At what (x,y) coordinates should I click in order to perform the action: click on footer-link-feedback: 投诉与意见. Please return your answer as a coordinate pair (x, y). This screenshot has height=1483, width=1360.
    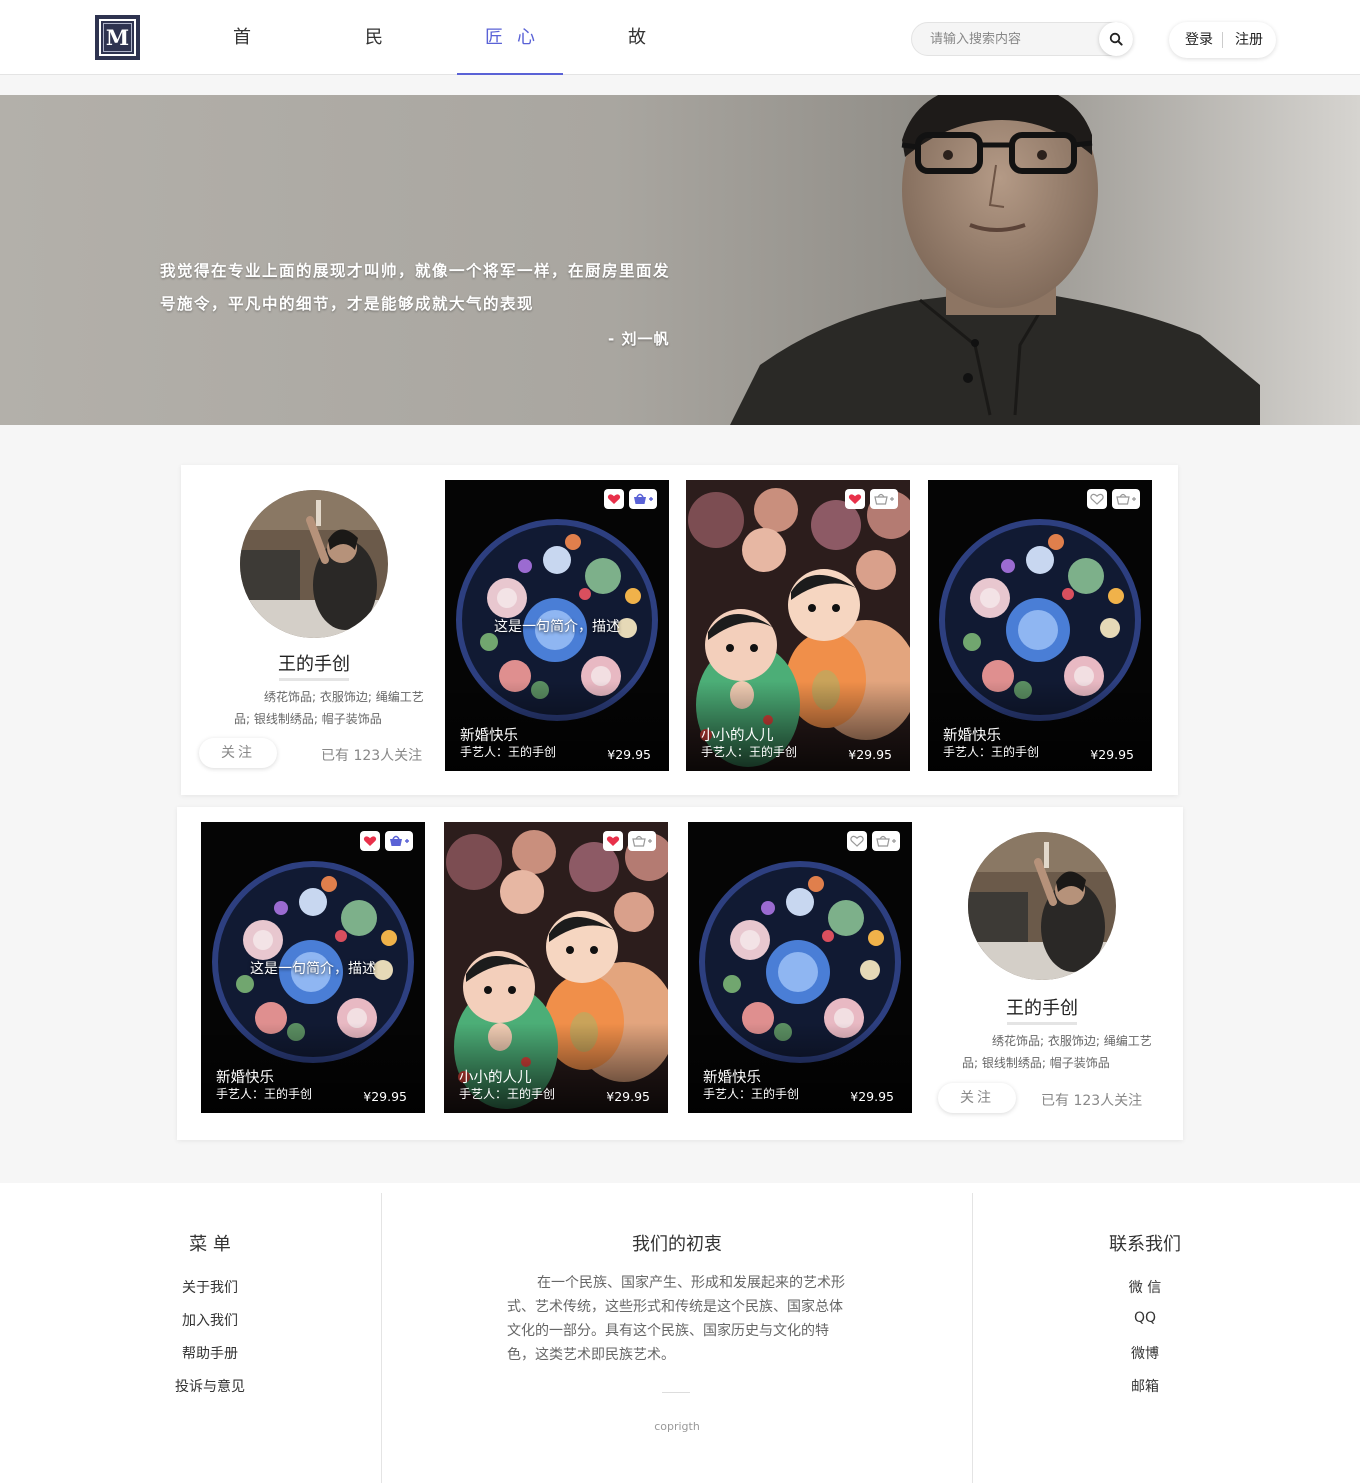
    Looking at the image, I should click on (210, 1386).